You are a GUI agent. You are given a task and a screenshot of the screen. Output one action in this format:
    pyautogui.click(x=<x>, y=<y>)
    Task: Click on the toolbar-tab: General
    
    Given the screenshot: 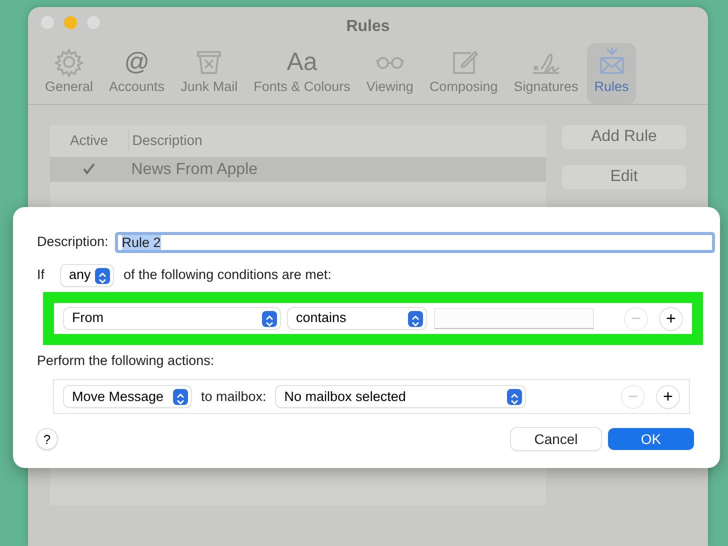 What is the action you would take?
    pyautogui.click(x=69, y=73)
    